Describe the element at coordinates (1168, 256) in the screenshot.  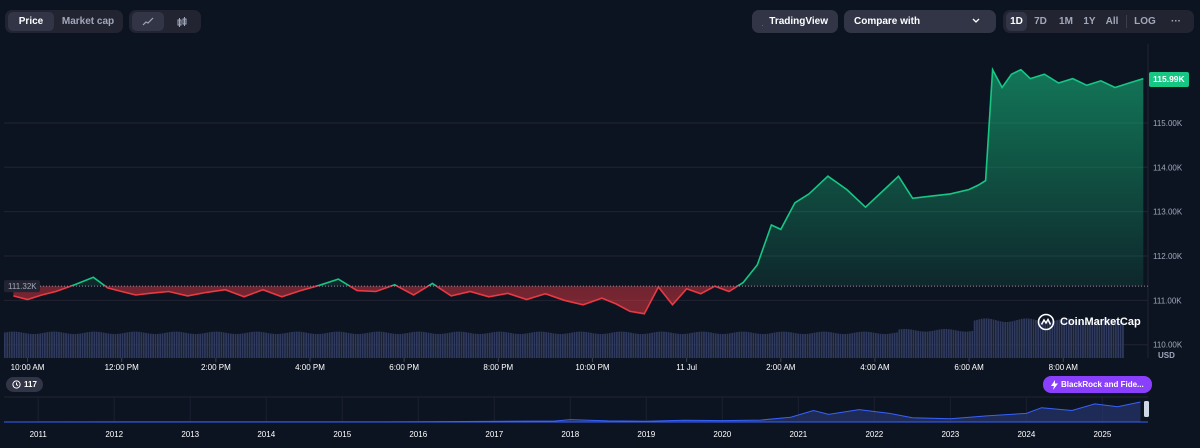
I see `y-tick-label: 112.00K` at that location.